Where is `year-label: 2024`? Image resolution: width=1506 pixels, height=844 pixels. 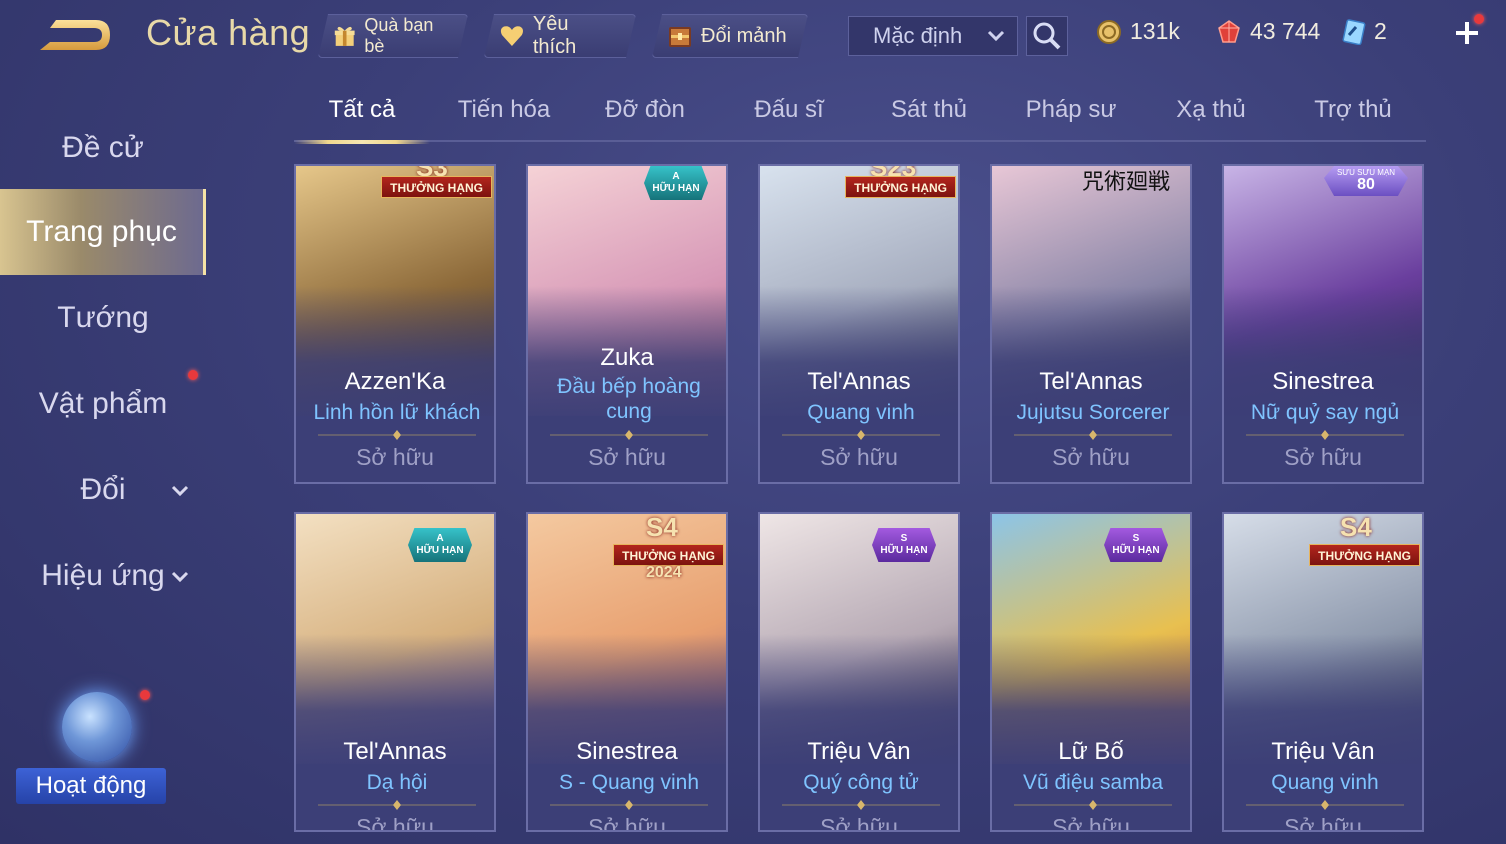 year-label: 2024 is located at coordinates (664, 572).